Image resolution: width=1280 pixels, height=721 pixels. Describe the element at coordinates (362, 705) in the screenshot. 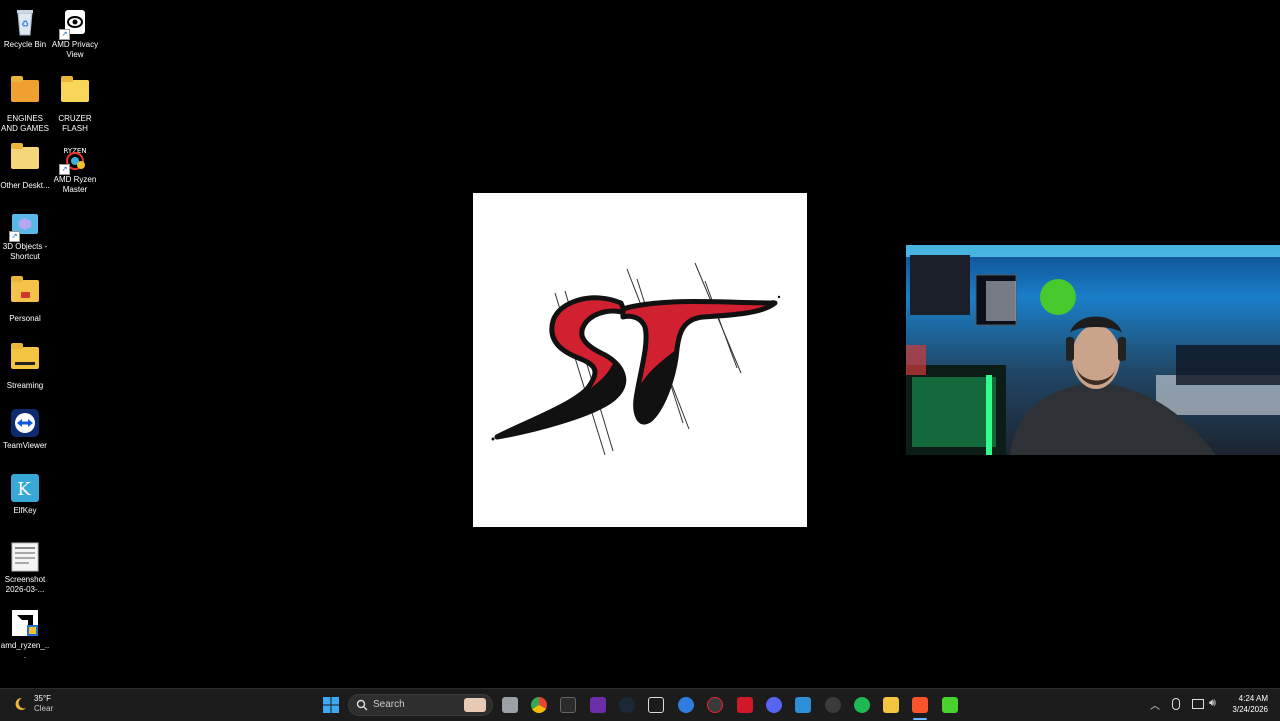

I see `search-icon` at that location.